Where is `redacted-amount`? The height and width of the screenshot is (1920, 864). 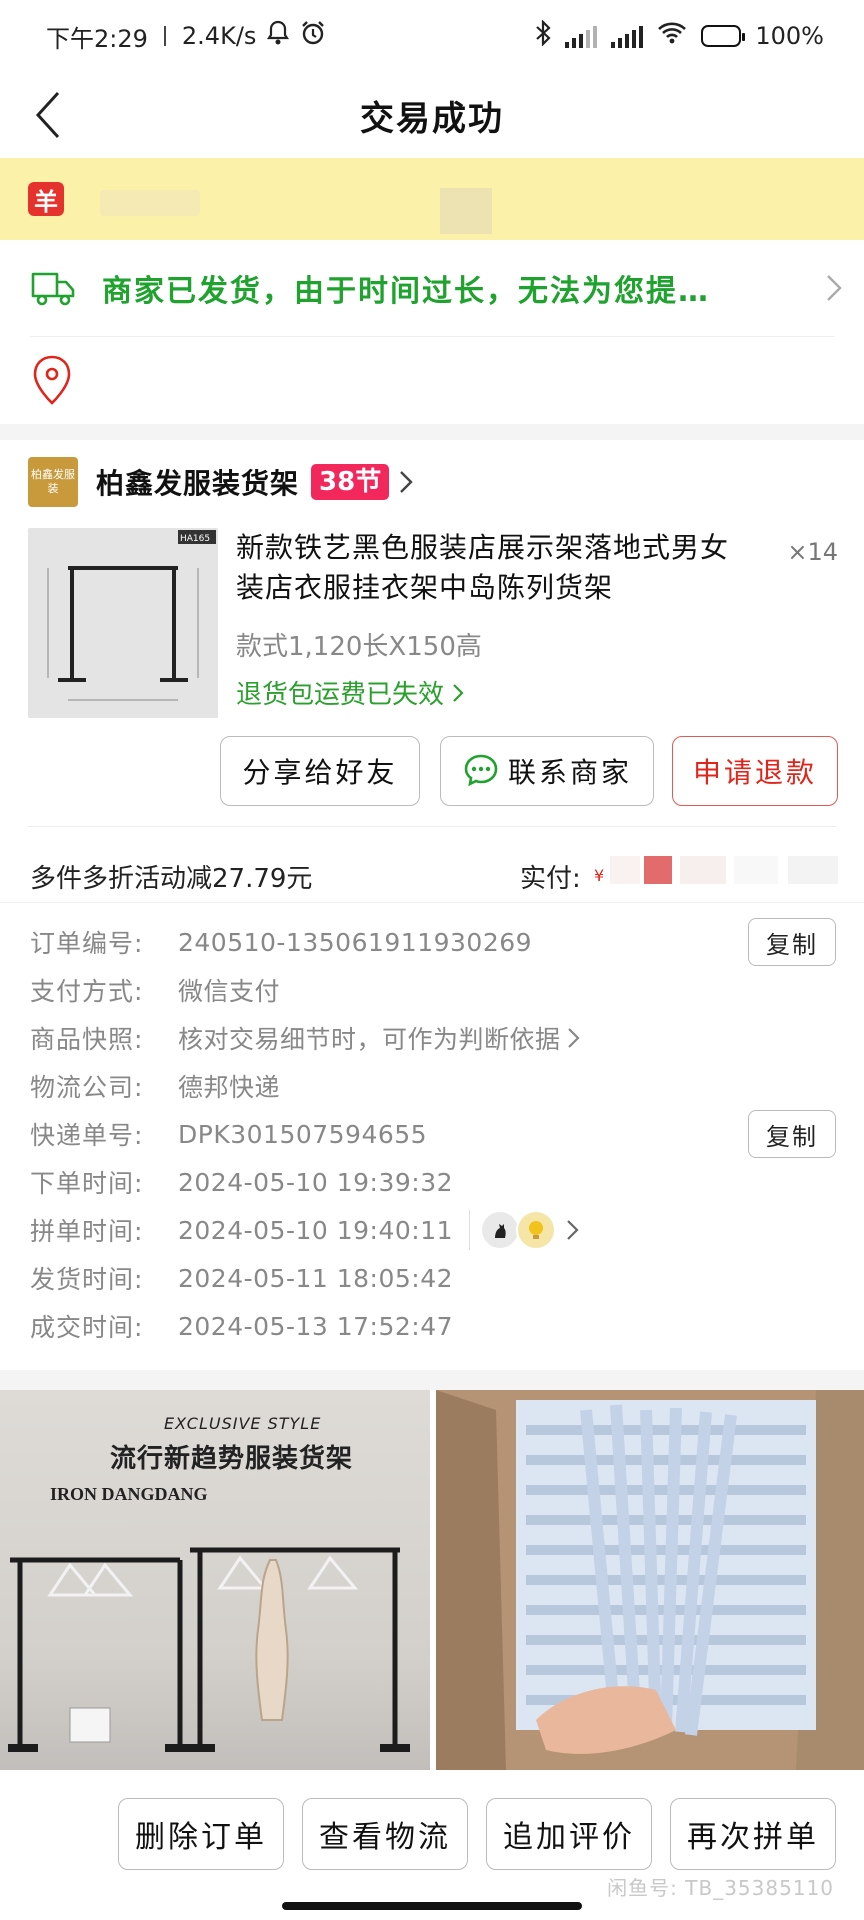 redacted-amount is located at coordinates (724, 870).